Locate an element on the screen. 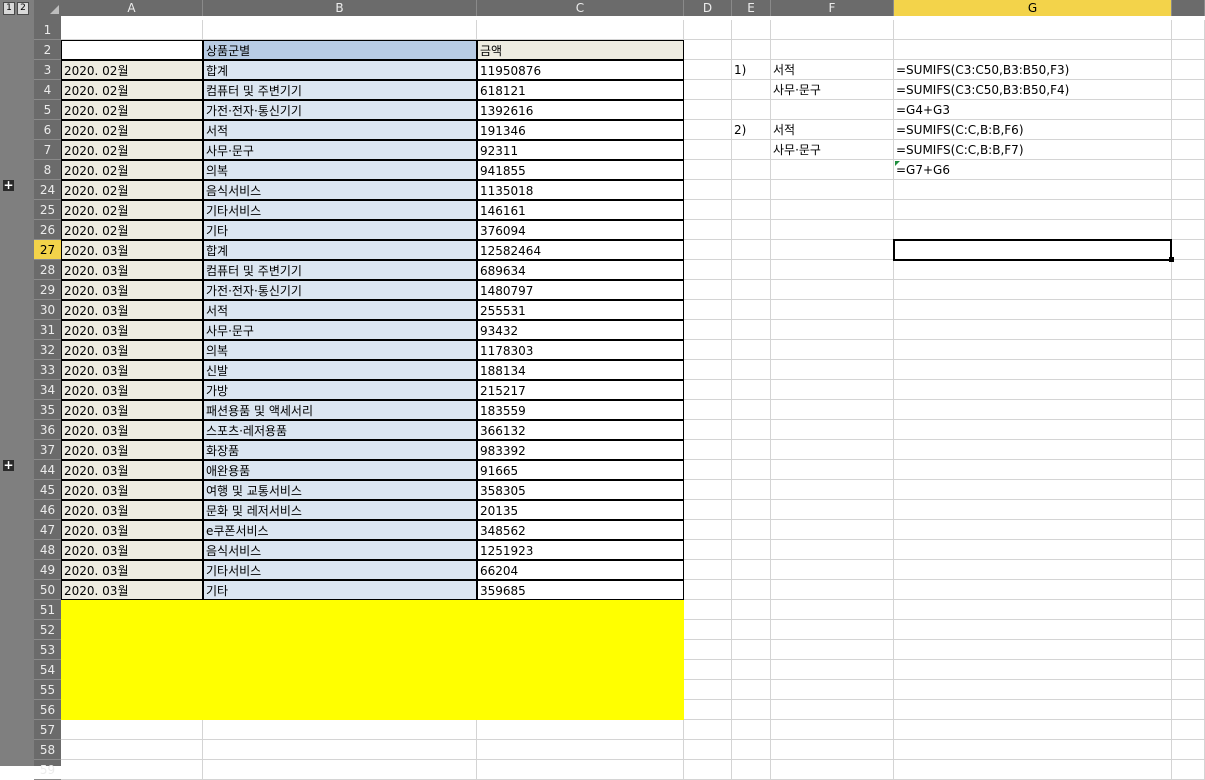  cell-b-4: 컴퓨터 및 주변기기 is located at coordinates (340, 90).